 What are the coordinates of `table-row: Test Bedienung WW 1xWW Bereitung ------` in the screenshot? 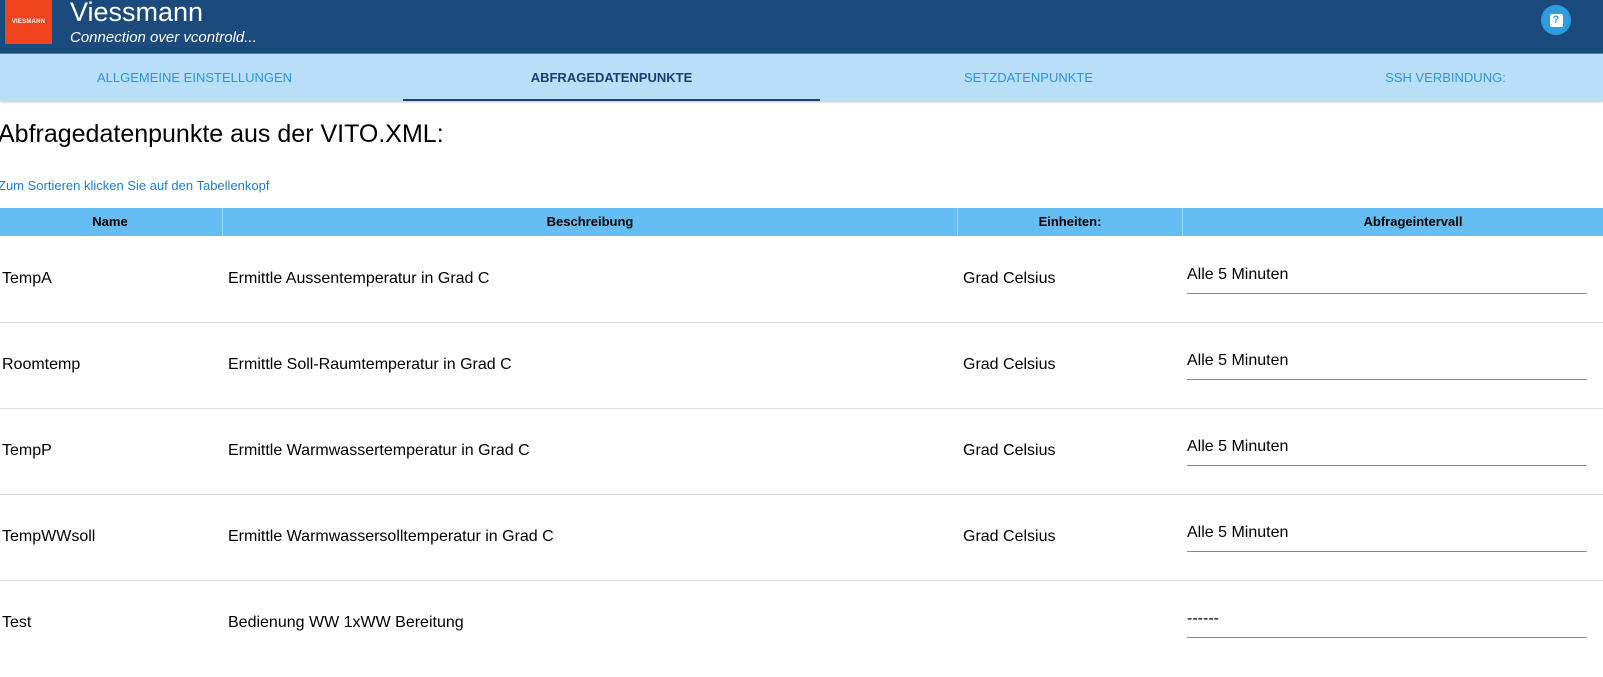 It's located at (801, 623).